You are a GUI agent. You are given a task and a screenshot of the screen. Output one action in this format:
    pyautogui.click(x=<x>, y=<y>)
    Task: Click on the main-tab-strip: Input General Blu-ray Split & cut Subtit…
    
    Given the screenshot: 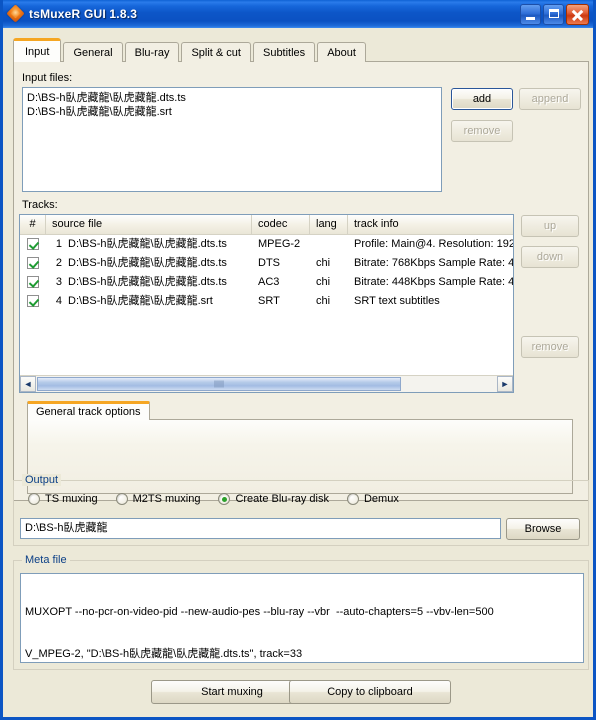 What is the action you would take?
    pyautogui.click(x=190, y=50)
    